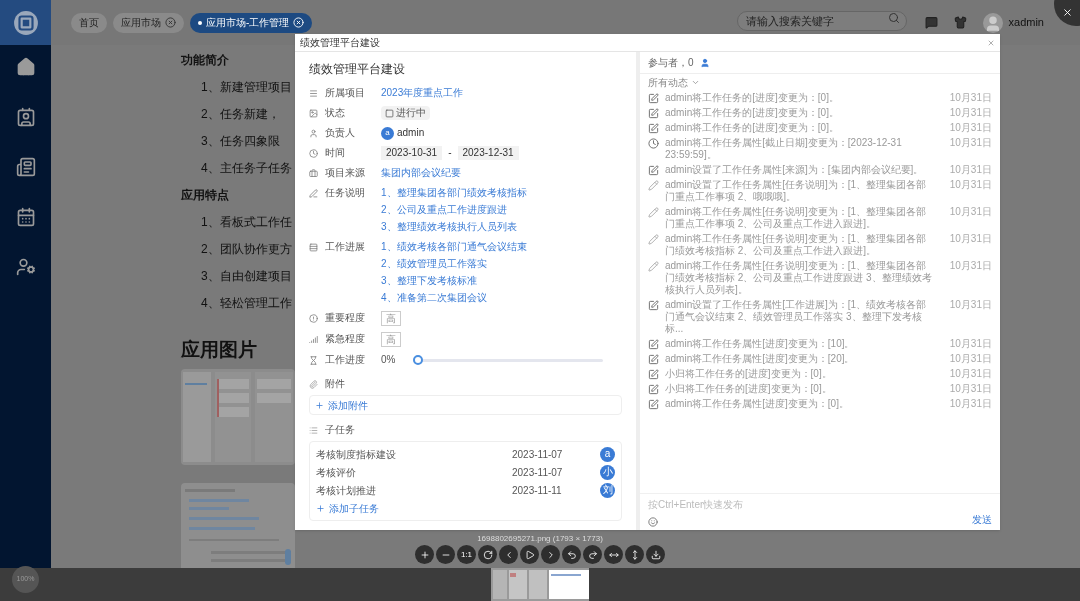 Image resolution: width=1080 pixels, height=601 pixels. What do you see at coordinates (529, 554) in the screenshot?
I see `play-icon` at bounding box center [529, 554].